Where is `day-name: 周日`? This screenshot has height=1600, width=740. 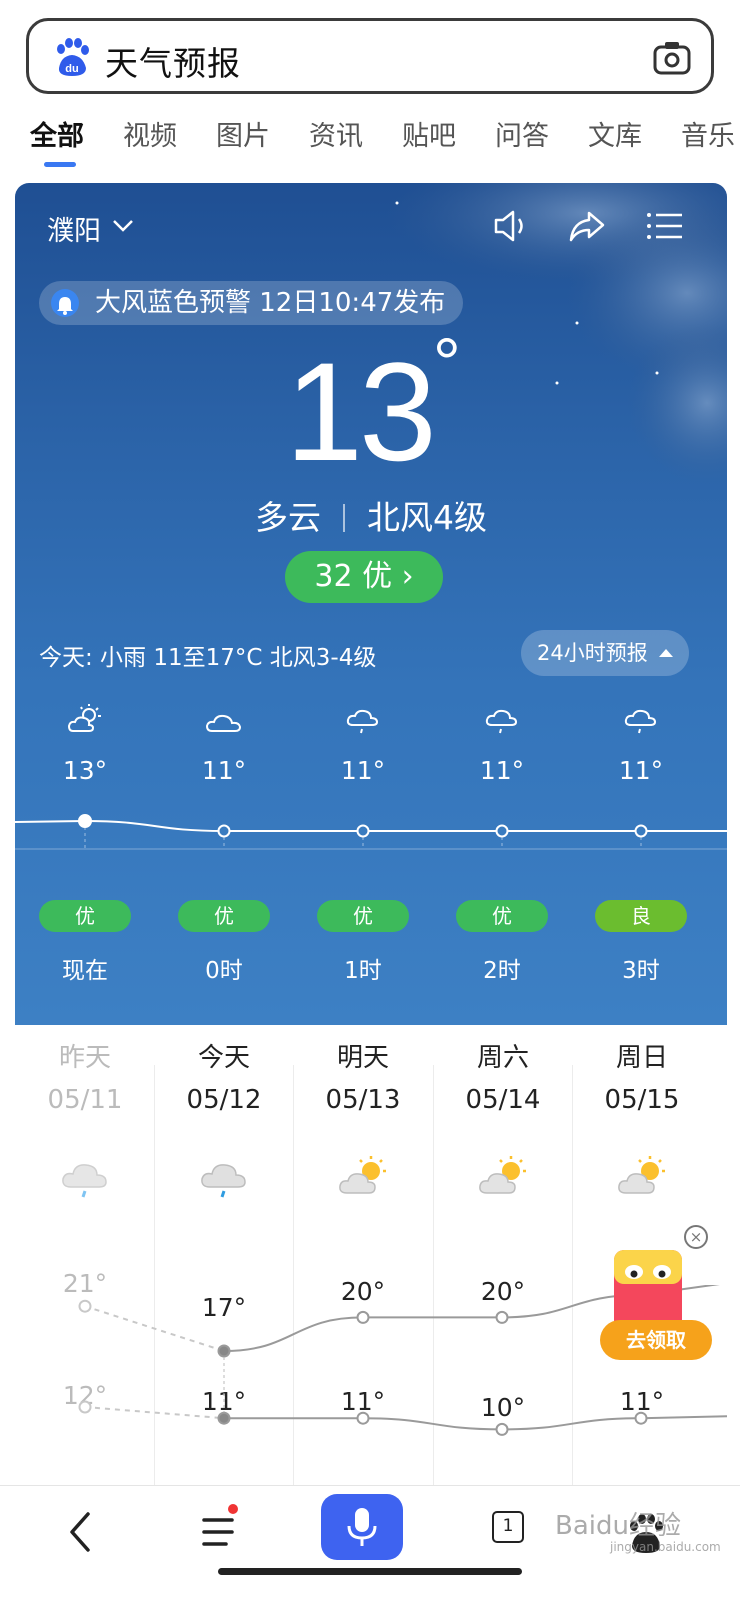
day-name: 周日 is located at coordinates (641, 1058).